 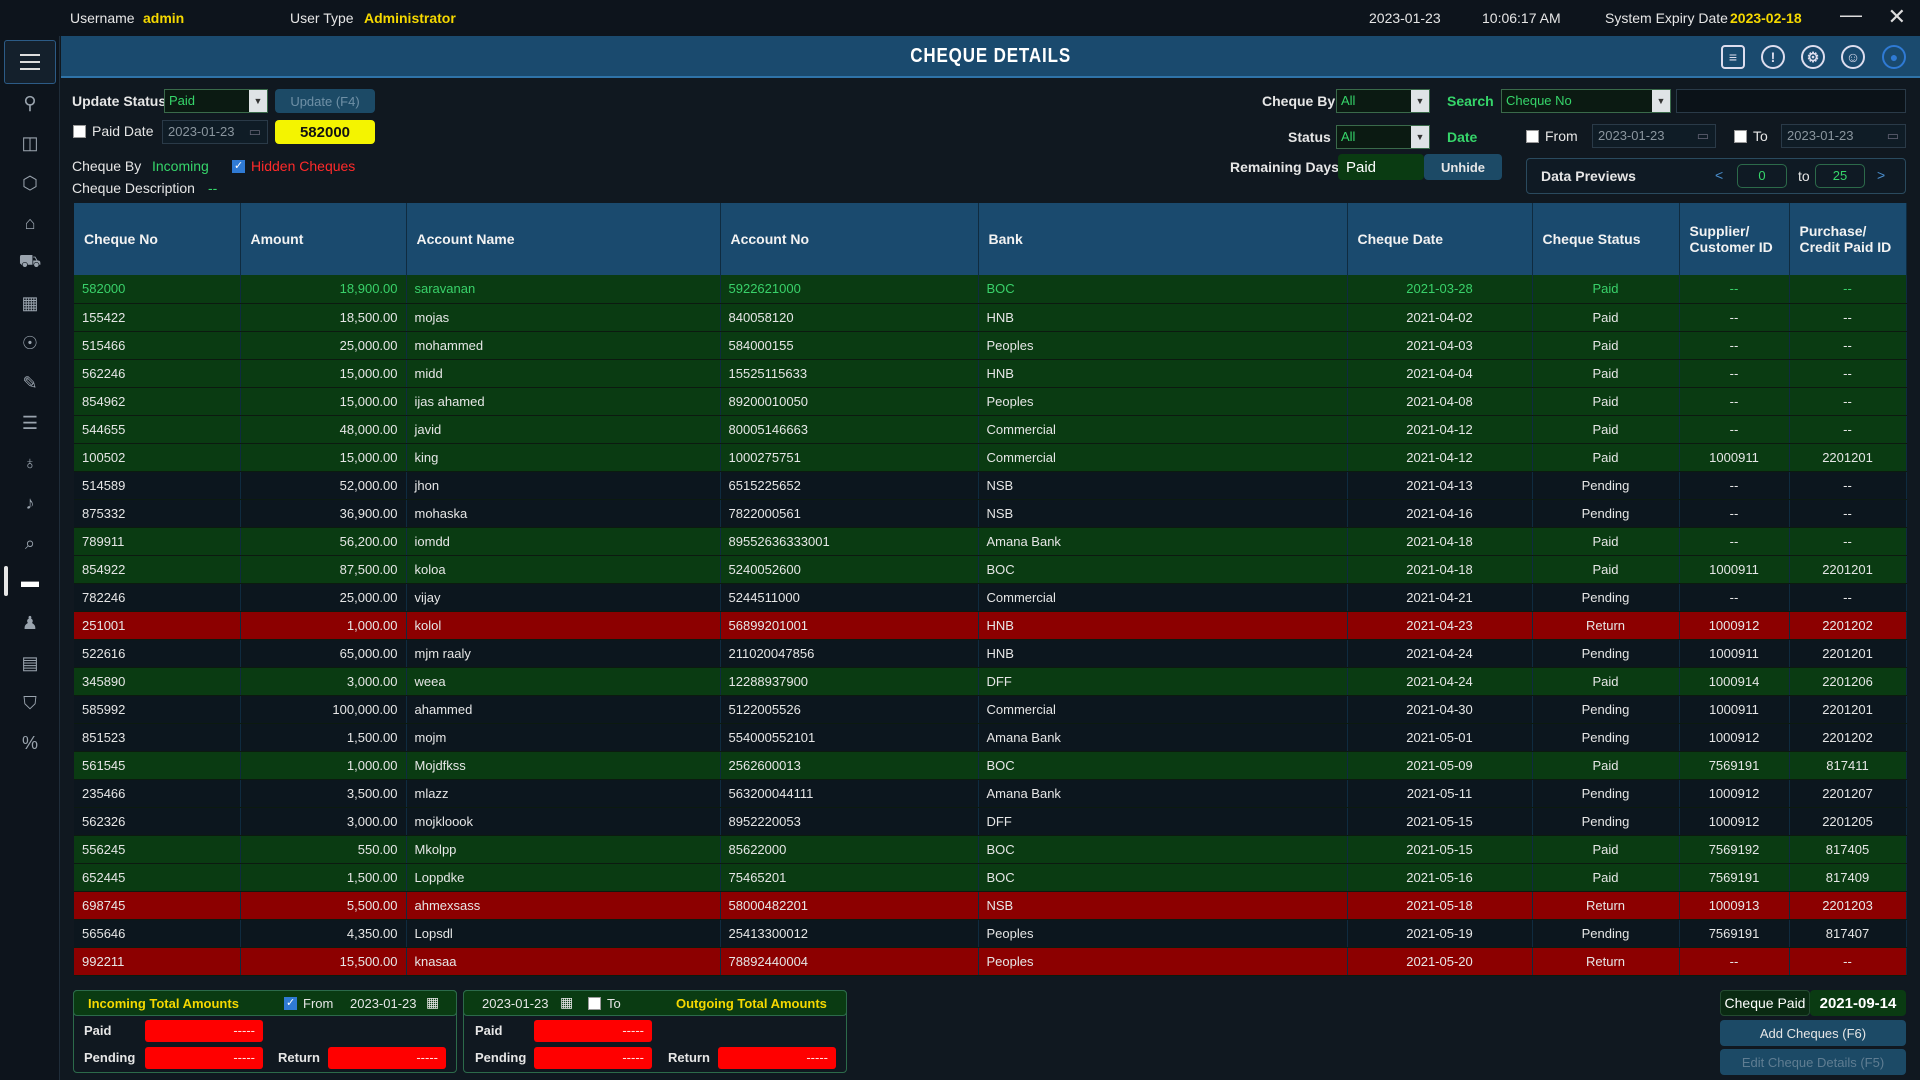 I want to click on table-cell: 85622000, so click(x=849, y=849).